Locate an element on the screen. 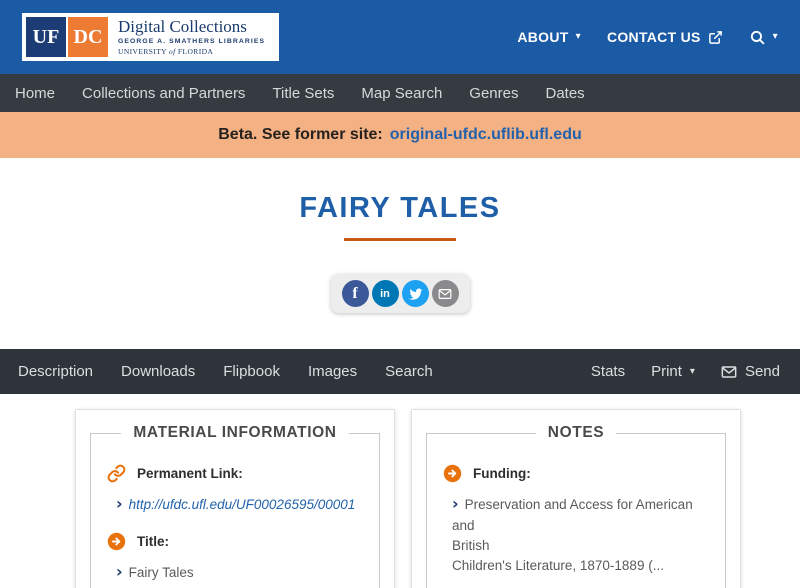 This screenshot has width=800, height=588. social-share-pill: f in is located at coordinates (400, 294).